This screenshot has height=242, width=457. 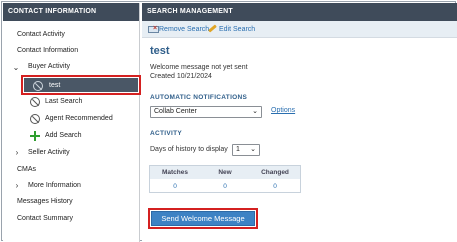 I want to click on contact-info-header: CONTACT INFORMATION, so click(x=71, y=12).